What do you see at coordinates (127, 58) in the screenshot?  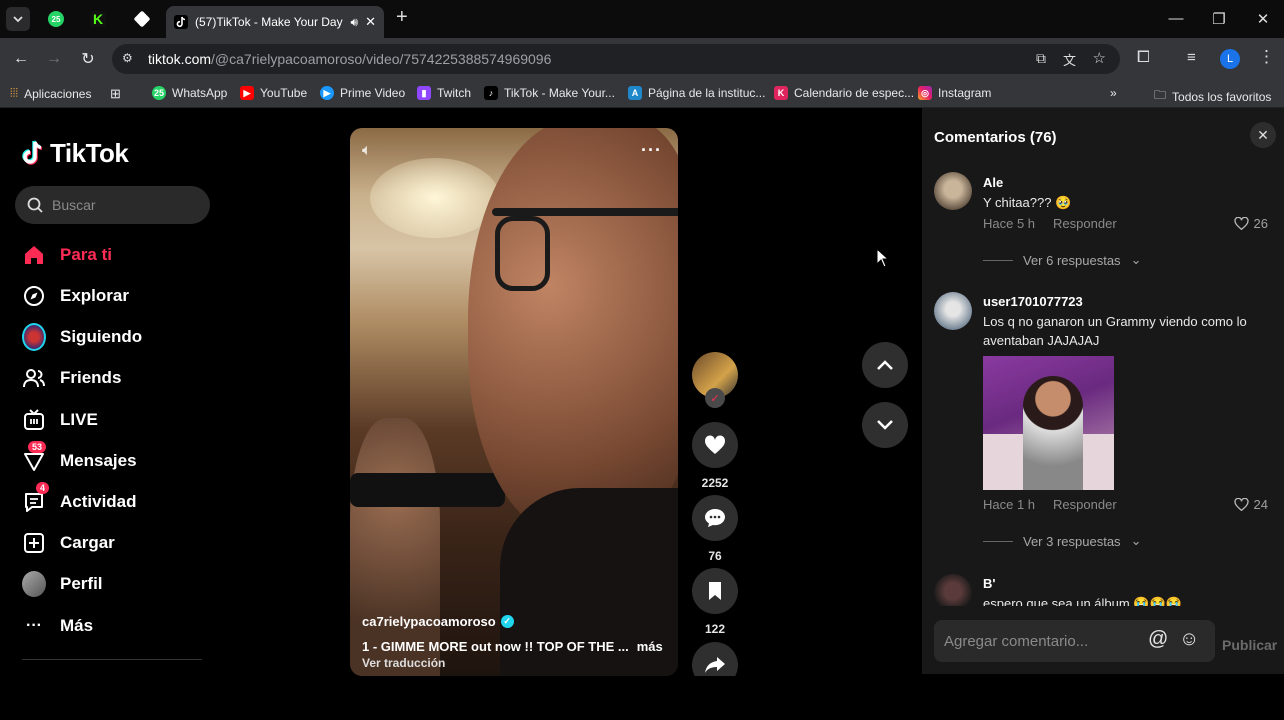 I see `site-info-icon: ⚙︎` at bounding box center [127, 58].